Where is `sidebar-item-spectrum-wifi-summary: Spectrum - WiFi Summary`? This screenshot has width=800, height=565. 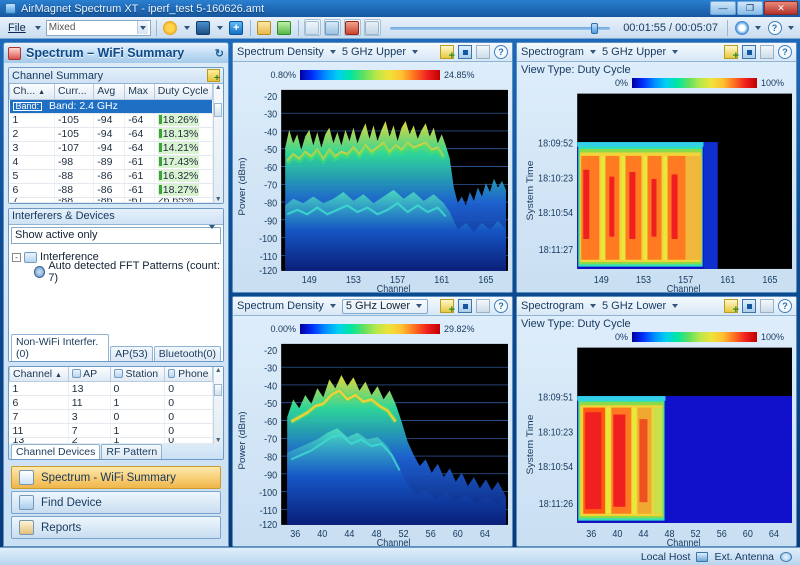 sidebar-item-spectrum-wifi-summary: Spectrum - WiFi Summary is located at coordinates (116, 477).